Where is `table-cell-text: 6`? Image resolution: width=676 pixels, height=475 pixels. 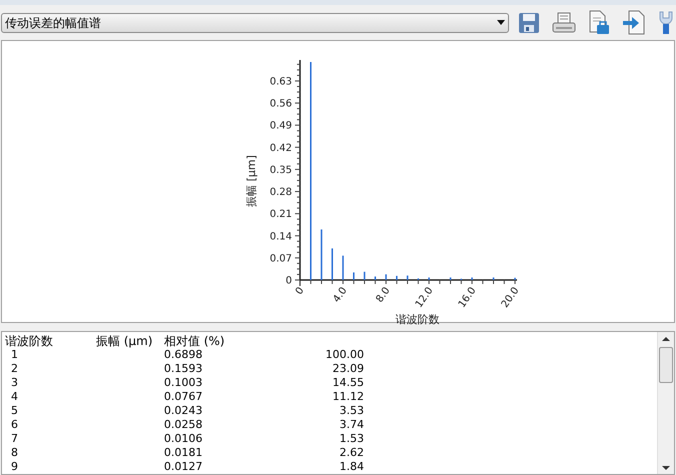 table-cell-text: 6 is located at coordinates (14, 424).